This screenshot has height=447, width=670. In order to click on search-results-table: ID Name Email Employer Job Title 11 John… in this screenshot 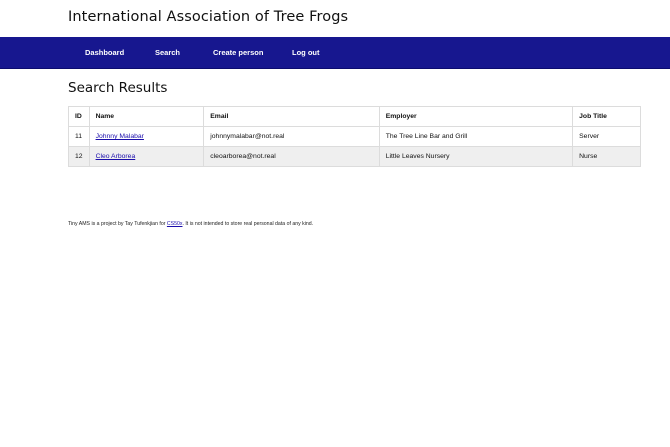, I will do `click(354, 136)`.